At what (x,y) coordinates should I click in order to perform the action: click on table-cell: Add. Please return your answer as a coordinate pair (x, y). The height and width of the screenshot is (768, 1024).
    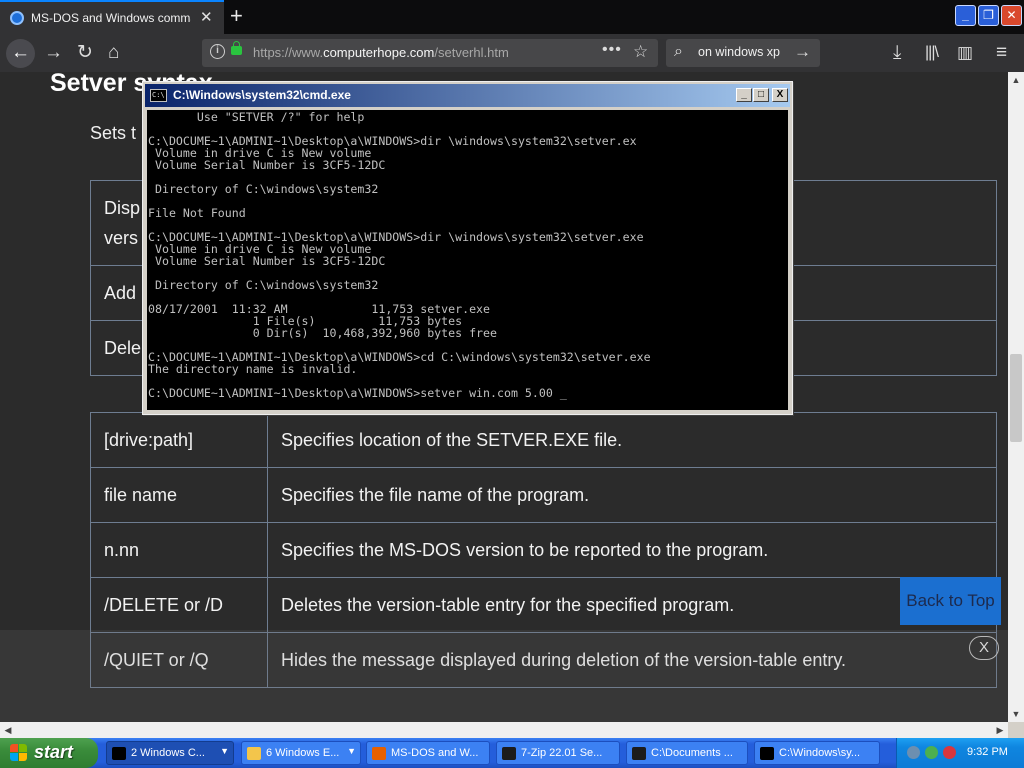
    Looking at the image, I should click on (120, 292).